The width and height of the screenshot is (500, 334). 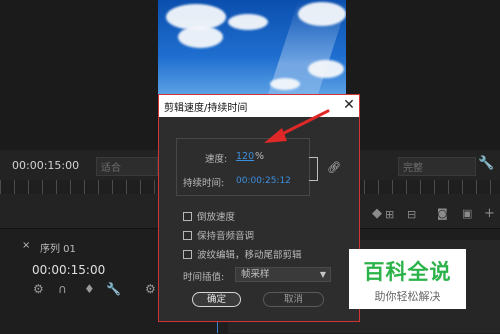 What do you see at coordinates (259, 106) in the screenshot?
I see `dialog-titlebar: 剪辑速度/持续时间 ✕` at bounding box center [259, 106].